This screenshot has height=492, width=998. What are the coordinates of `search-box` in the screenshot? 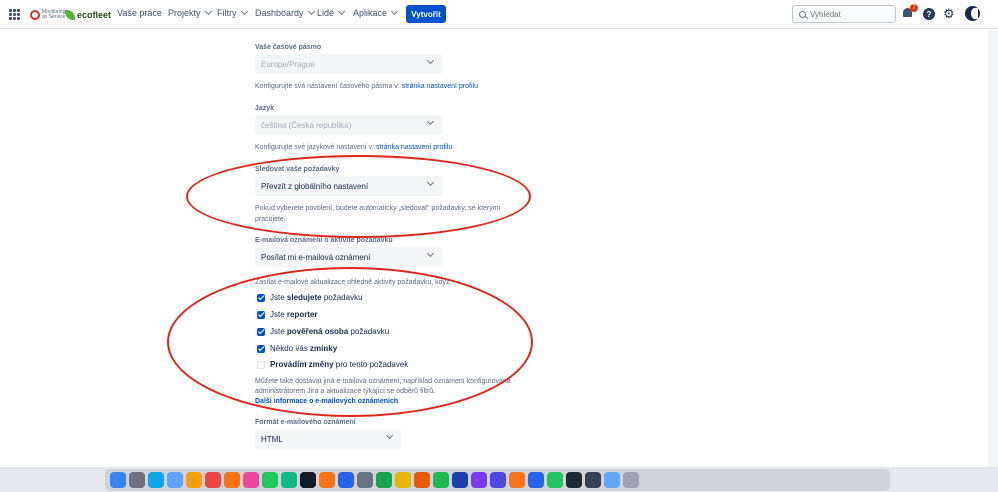 It's located at (844, 14).